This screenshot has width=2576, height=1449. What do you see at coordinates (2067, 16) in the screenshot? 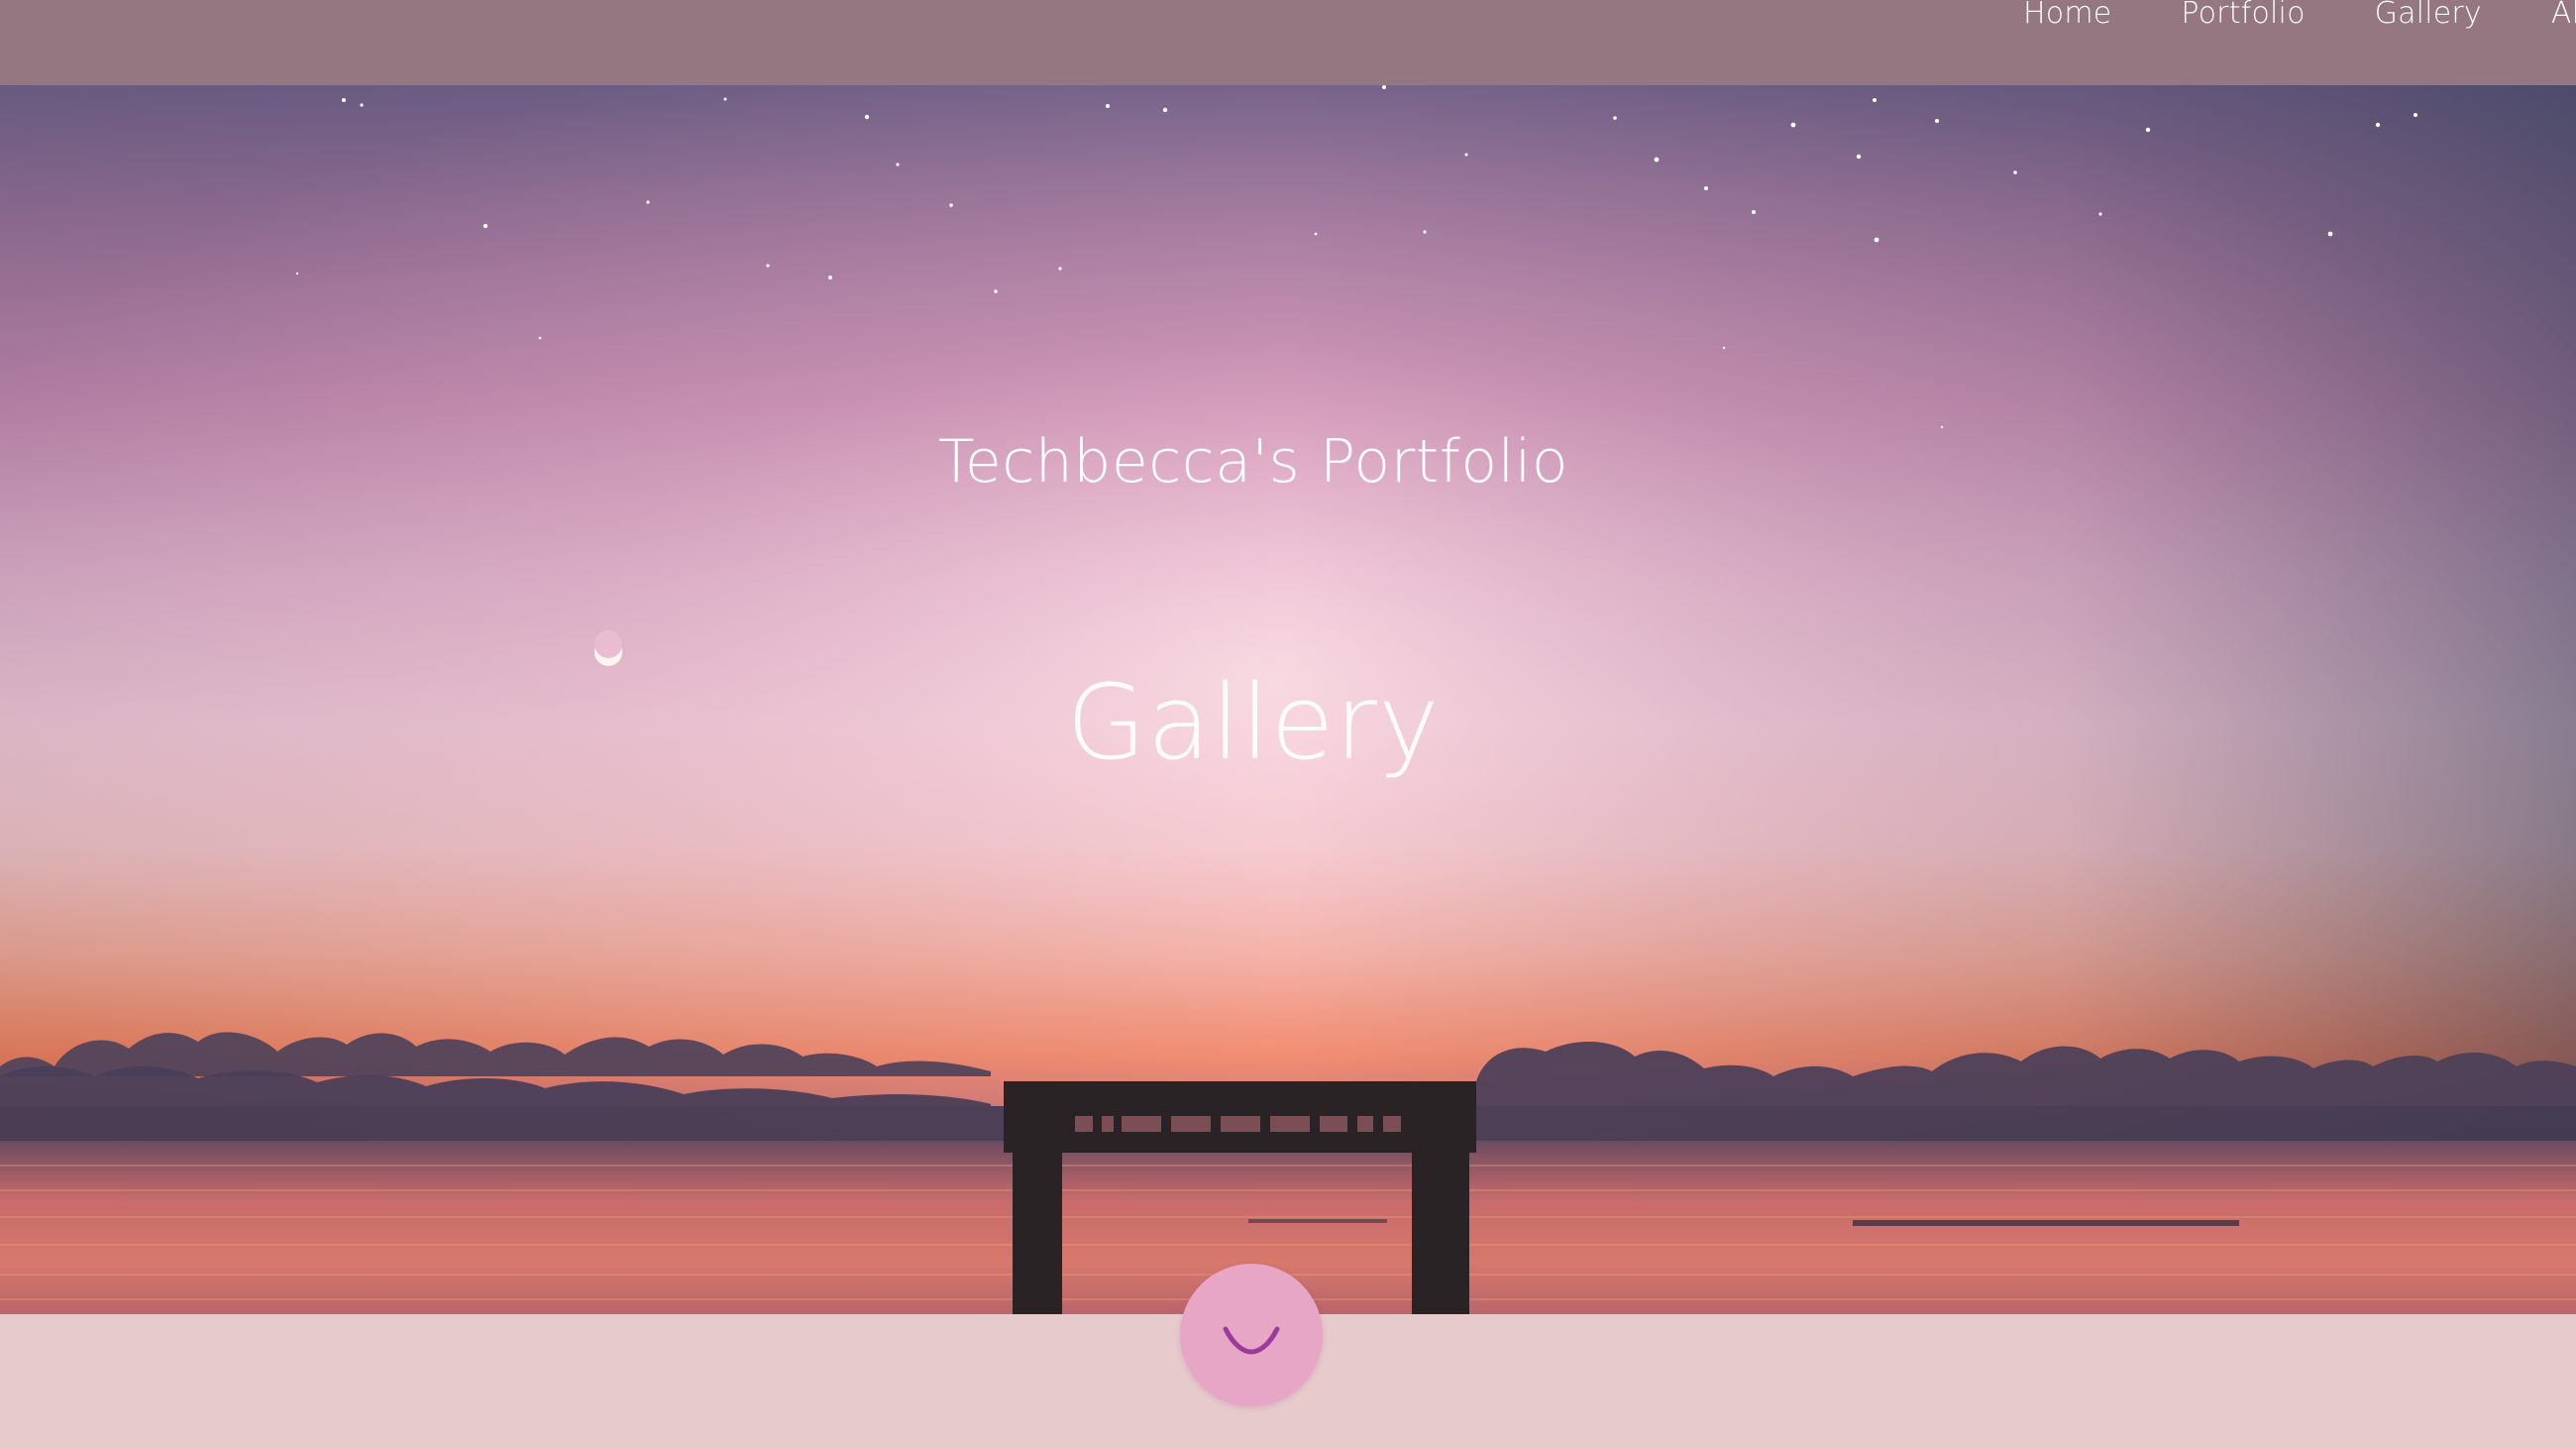
I see `nav-home-link: Home` at bounding box center [2067, 16].